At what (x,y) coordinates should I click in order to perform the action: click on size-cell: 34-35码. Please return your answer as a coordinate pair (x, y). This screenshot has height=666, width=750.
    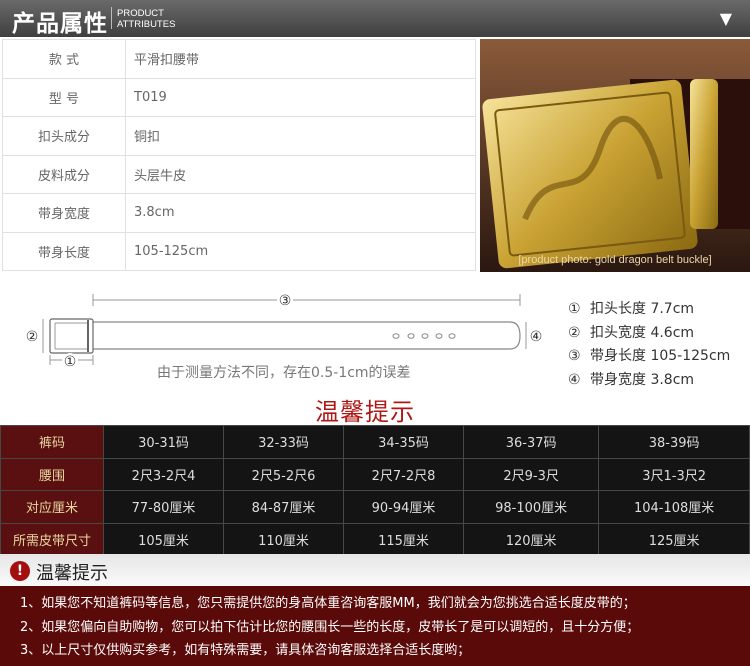
    Looking at the image, I should click on (403, 442).